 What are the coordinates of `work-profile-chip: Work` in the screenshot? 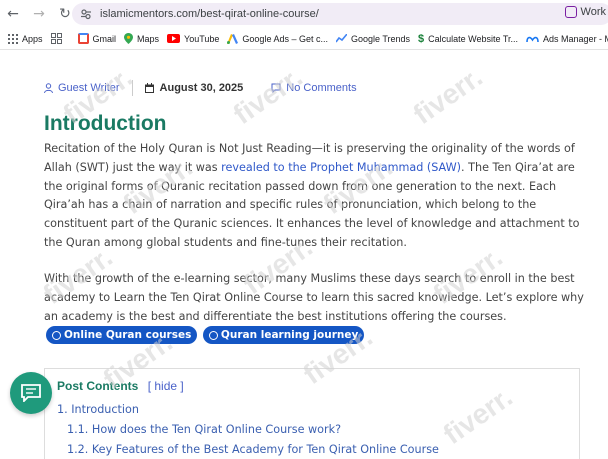 It's located at (585, 12).